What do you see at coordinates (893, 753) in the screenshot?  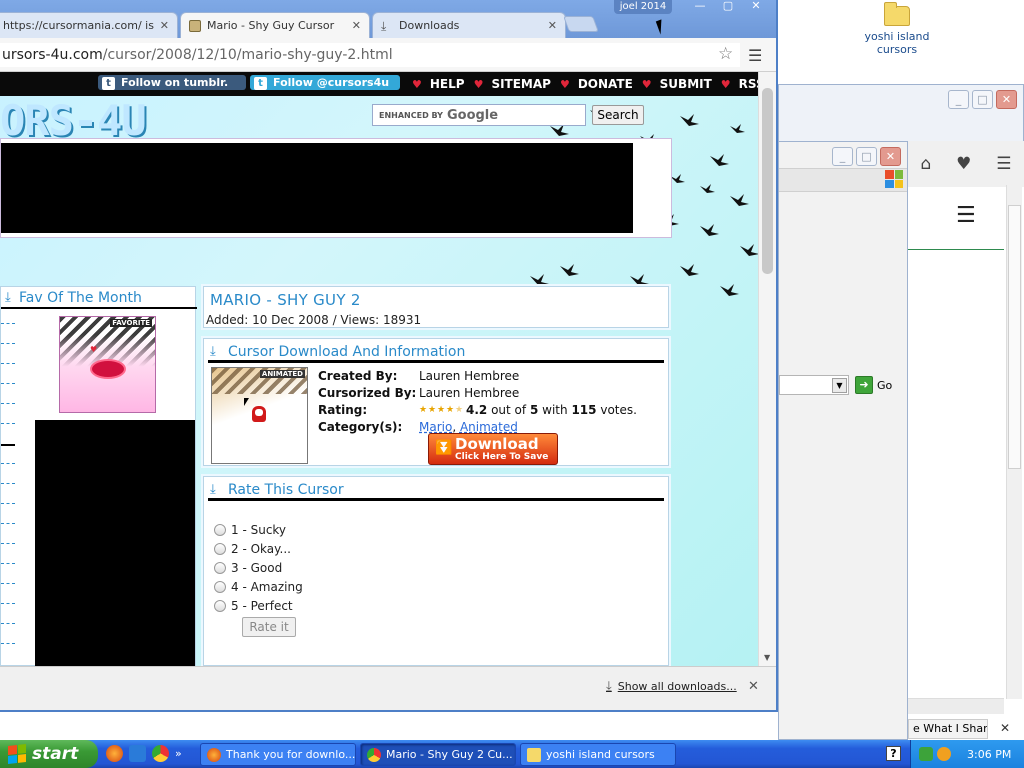 I see `help-icon: ?` at bounding box center [893, 753].